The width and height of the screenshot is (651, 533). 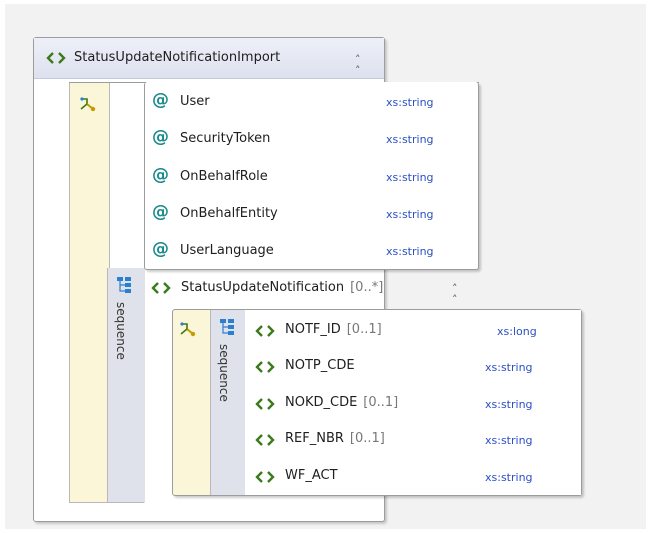 I want to click on element-name: NOTF_ID, so click(x=313, y=329).